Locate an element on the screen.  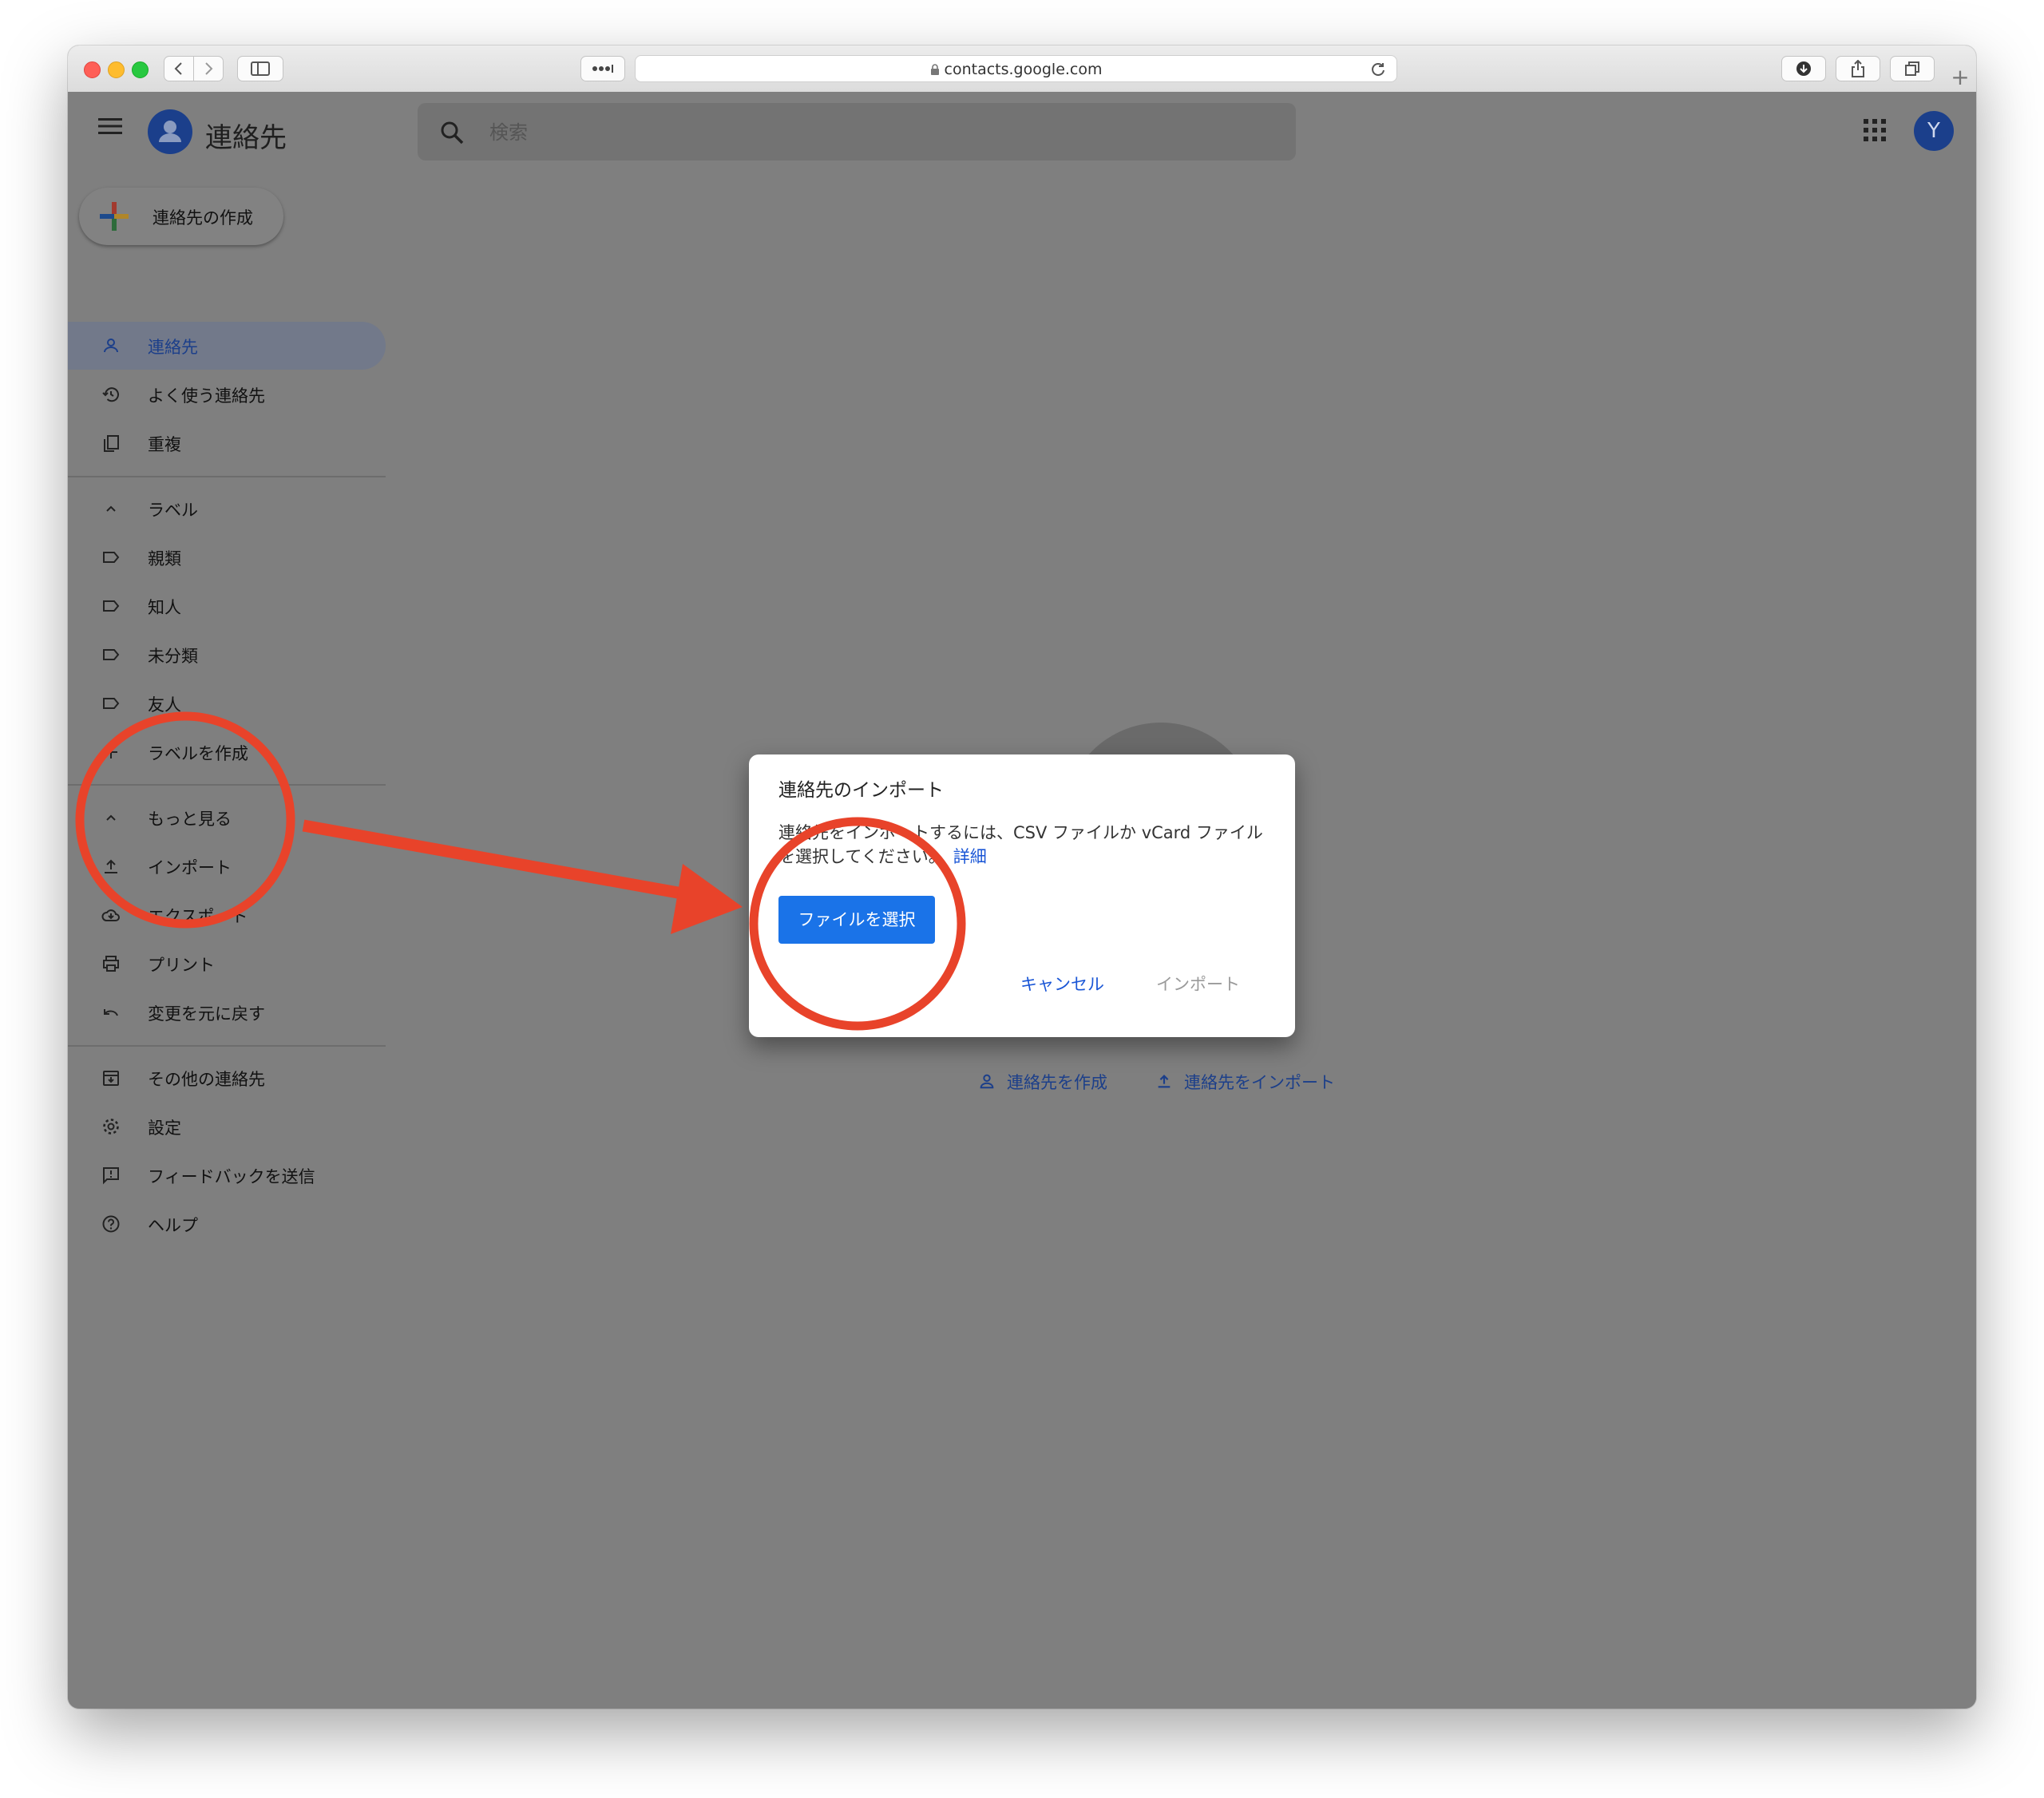
sidebar-icon is located at coordinates (260, 69).